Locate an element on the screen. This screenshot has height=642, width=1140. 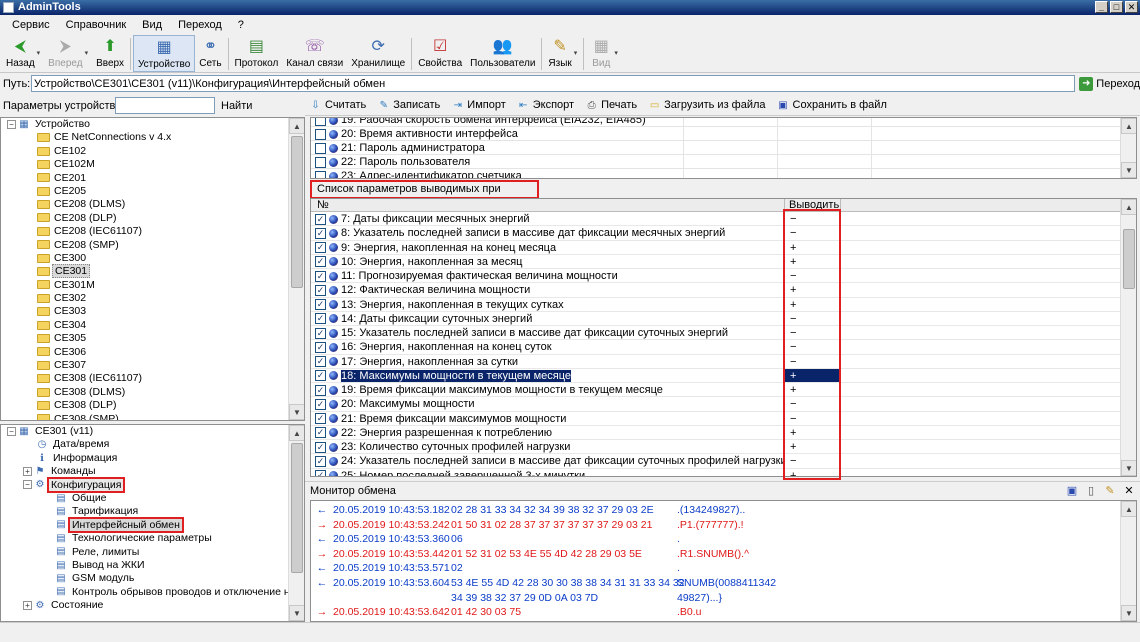
params-toolbar-button-2: ⇥ Импорт is located at coordinates (478, 105).